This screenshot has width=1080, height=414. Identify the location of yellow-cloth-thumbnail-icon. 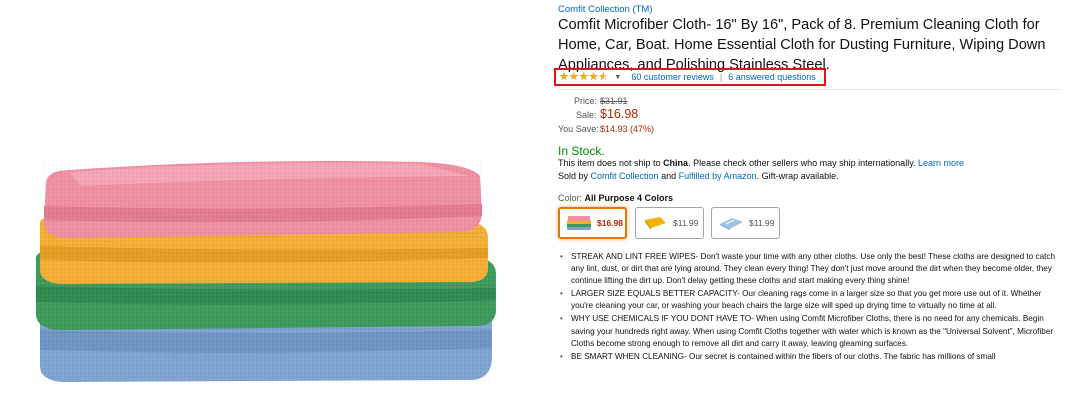
(655, 223).